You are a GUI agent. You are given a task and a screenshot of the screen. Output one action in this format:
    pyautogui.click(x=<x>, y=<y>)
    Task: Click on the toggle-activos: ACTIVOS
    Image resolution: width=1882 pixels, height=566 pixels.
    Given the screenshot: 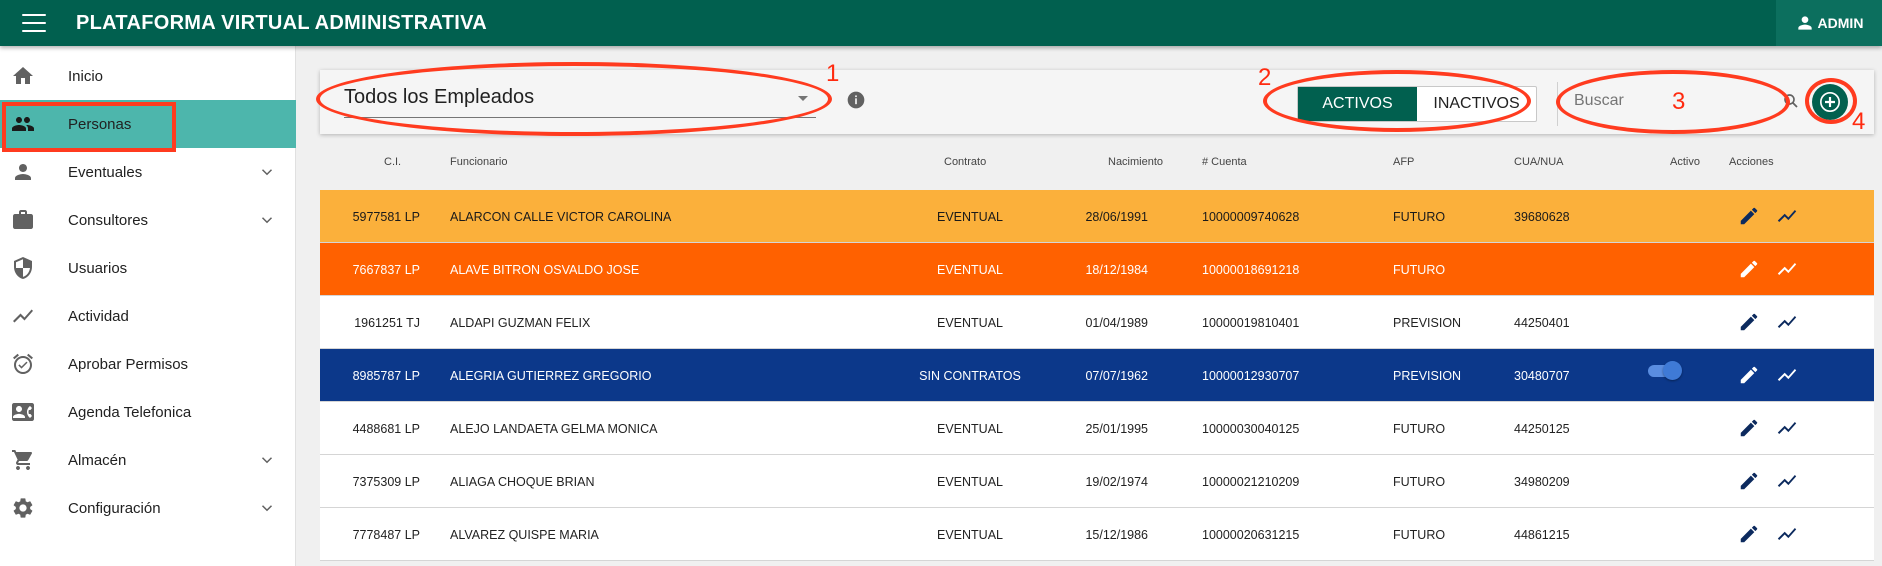 What is the action you would take?
    pyautogui.click(x=1357, y=104)
    